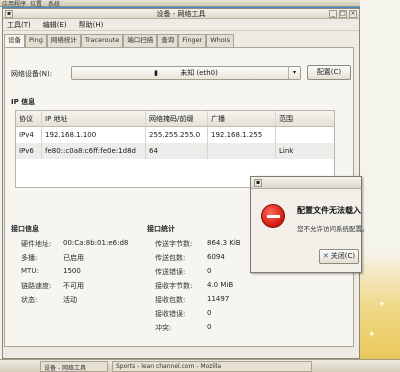 The height and width of the screenshot is (372, 400). I want to click on interface-info-heading: 接口信息, so click(25, 229).